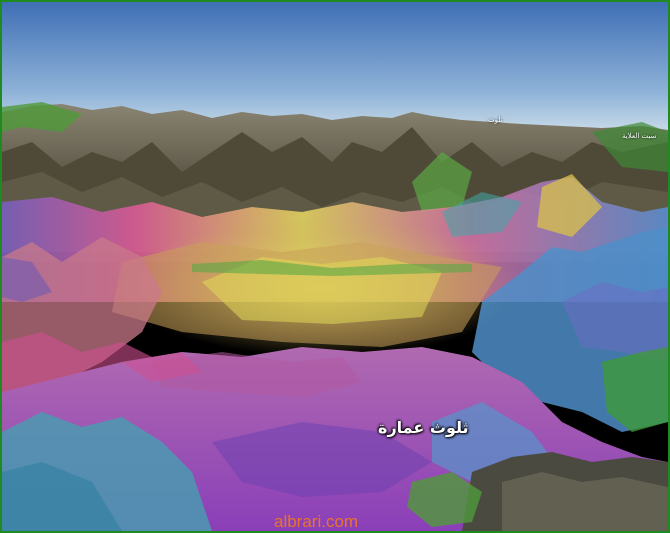 The width and height of the screenshot is (670, 533). What do you see at coordinates (639, 136) in the screenshot?
I see `distant-place-label-2: سبت العلاية` at bounding box center [639, 136].